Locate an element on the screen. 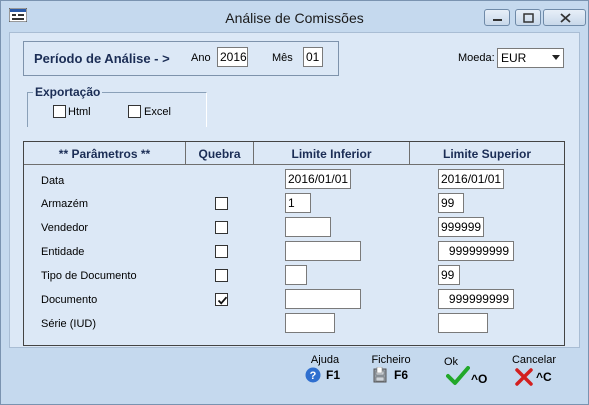 The image size is (589, 405). data-upper-field: 2016/01/01 is located at coordinates (471, 179).